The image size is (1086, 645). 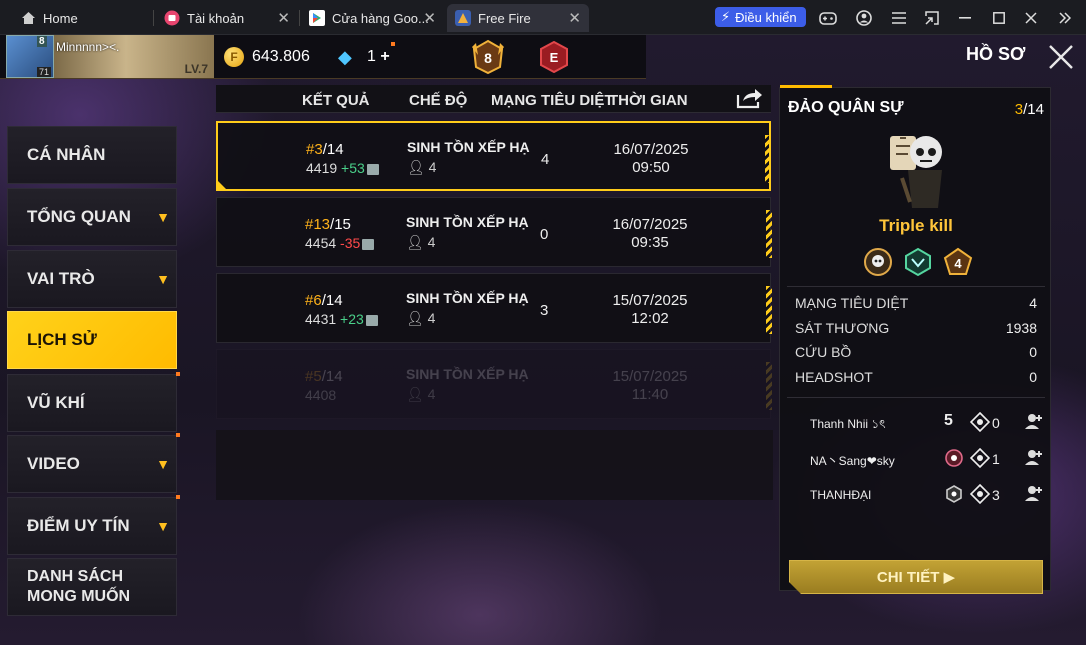 I want to click on gamepad-icon, so click(x=828, y=18).